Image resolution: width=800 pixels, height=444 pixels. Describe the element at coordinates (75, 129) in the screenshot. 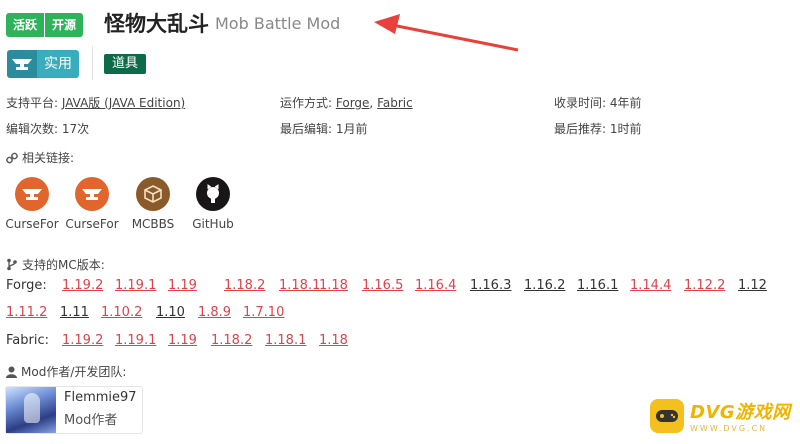

I see `edits-value: 17次` at that location.